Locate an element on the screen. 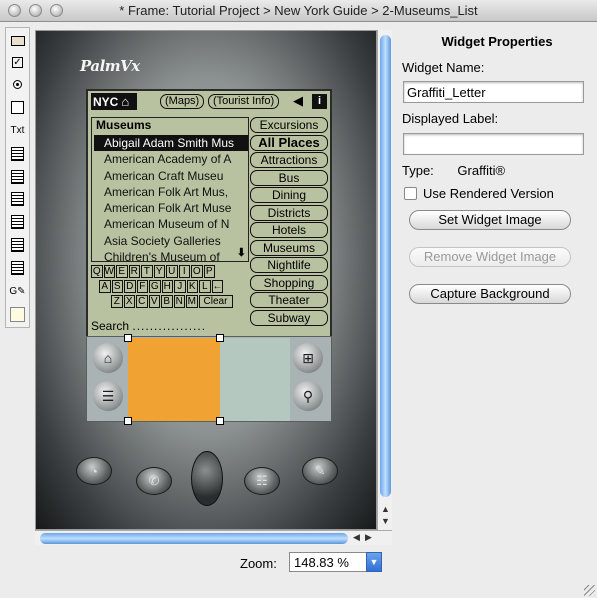  scroll-rocker-icon is located at coordinates (207, 478).